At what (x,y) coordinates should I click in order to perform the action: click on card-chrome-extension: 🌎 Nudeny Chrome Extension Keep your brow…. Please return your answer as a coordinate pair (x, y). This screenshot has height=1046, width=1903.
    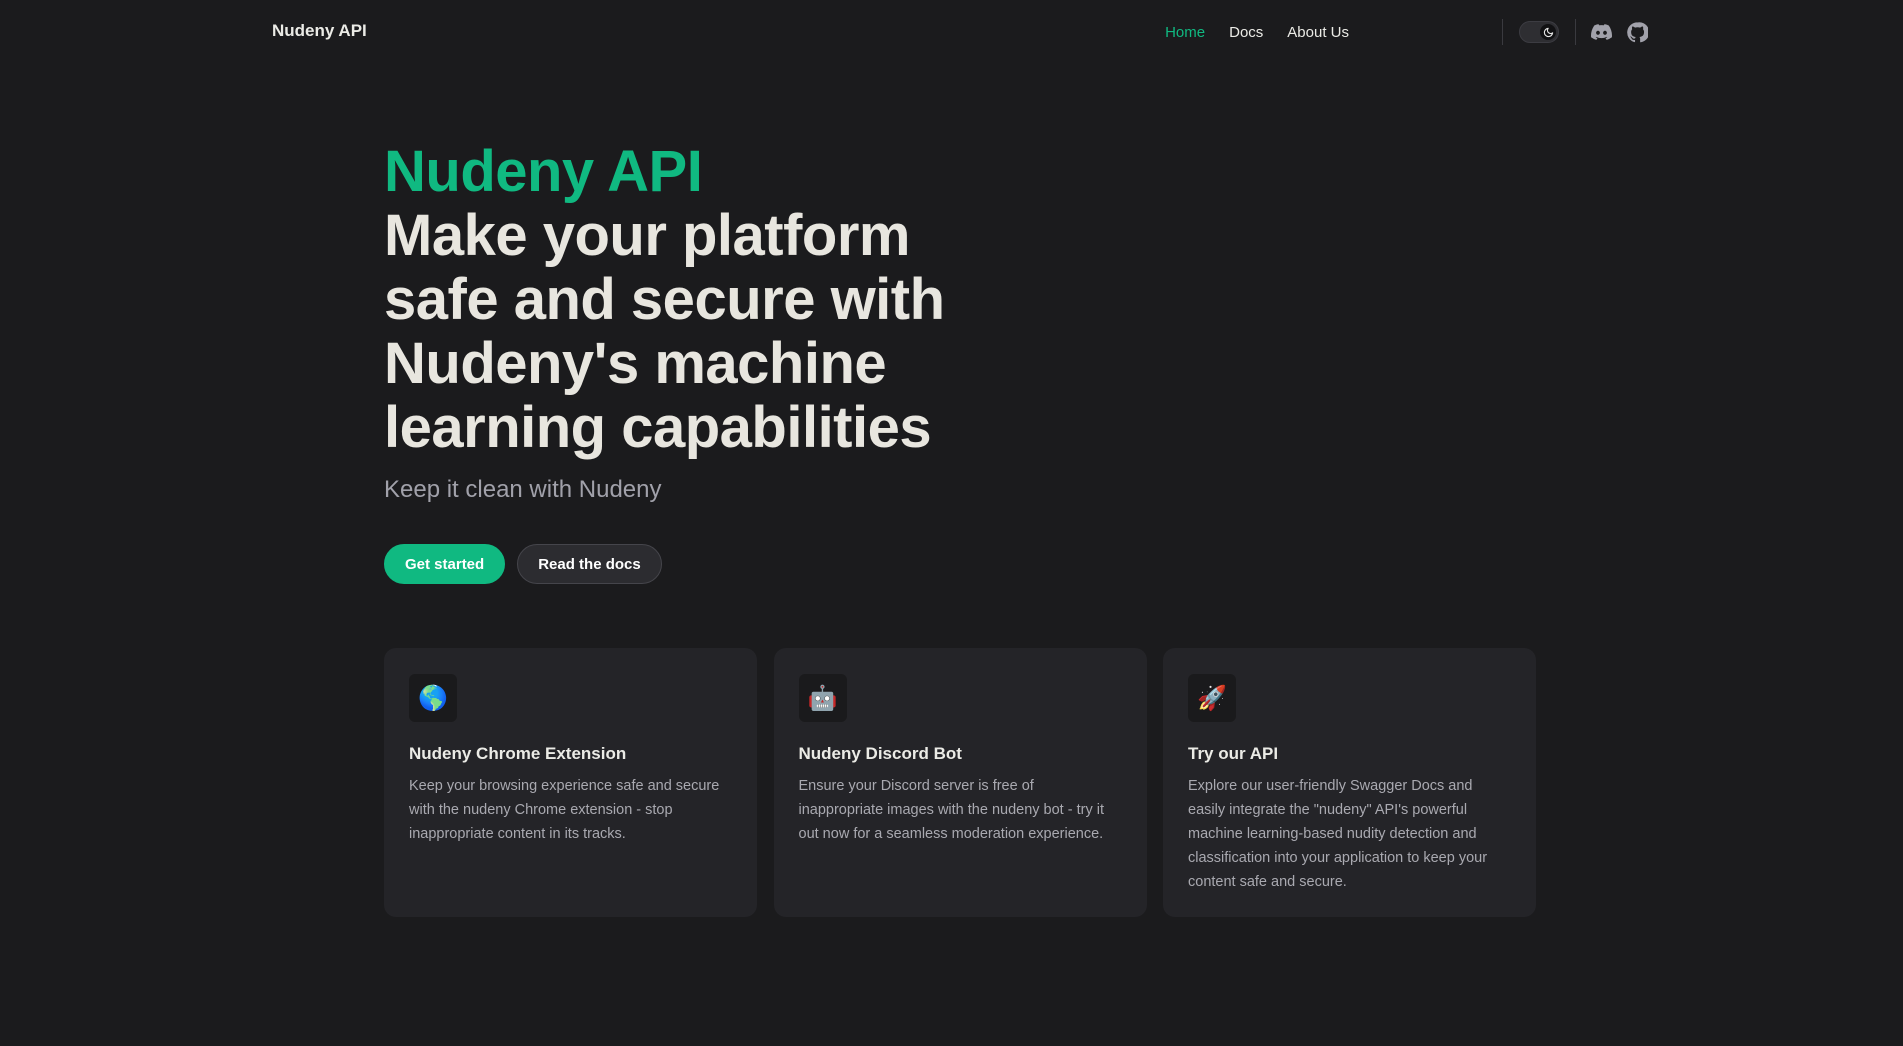
    Looking at the image, I should click on (570, 782).